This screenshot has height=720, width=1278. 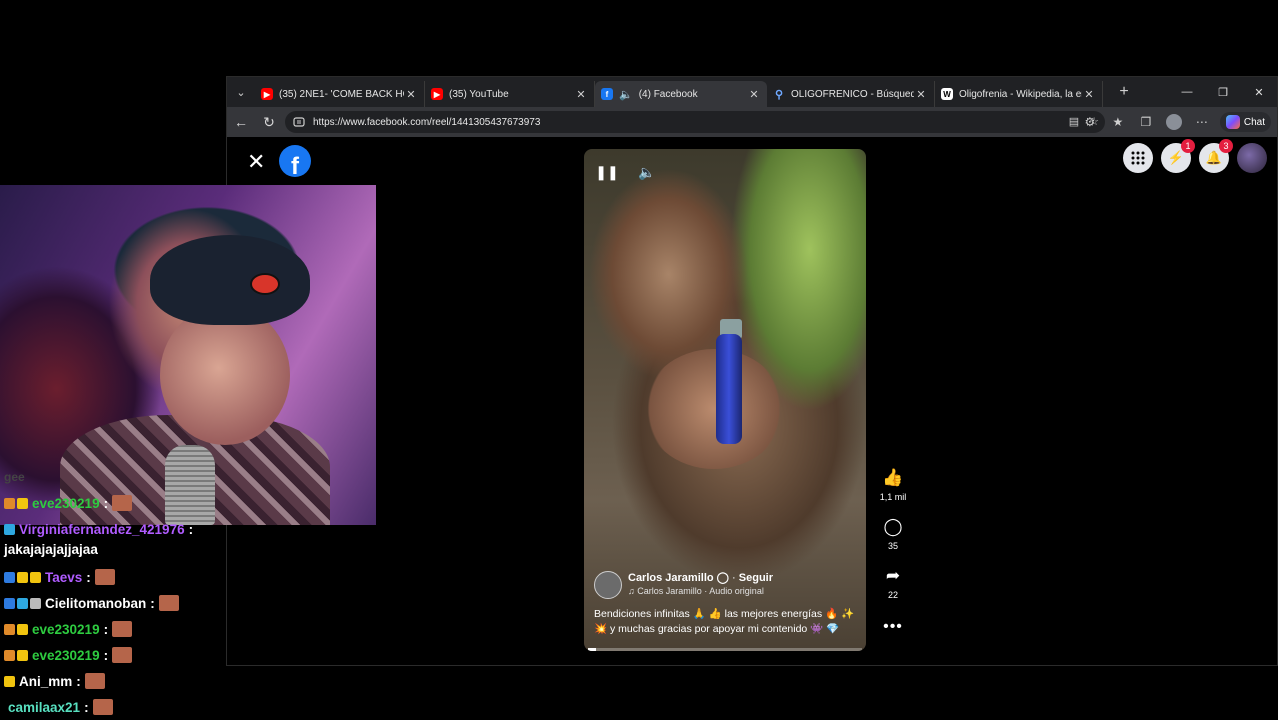 I want to click on chat-username: Virginiafernandez_421976, so click(x=102, y=529).